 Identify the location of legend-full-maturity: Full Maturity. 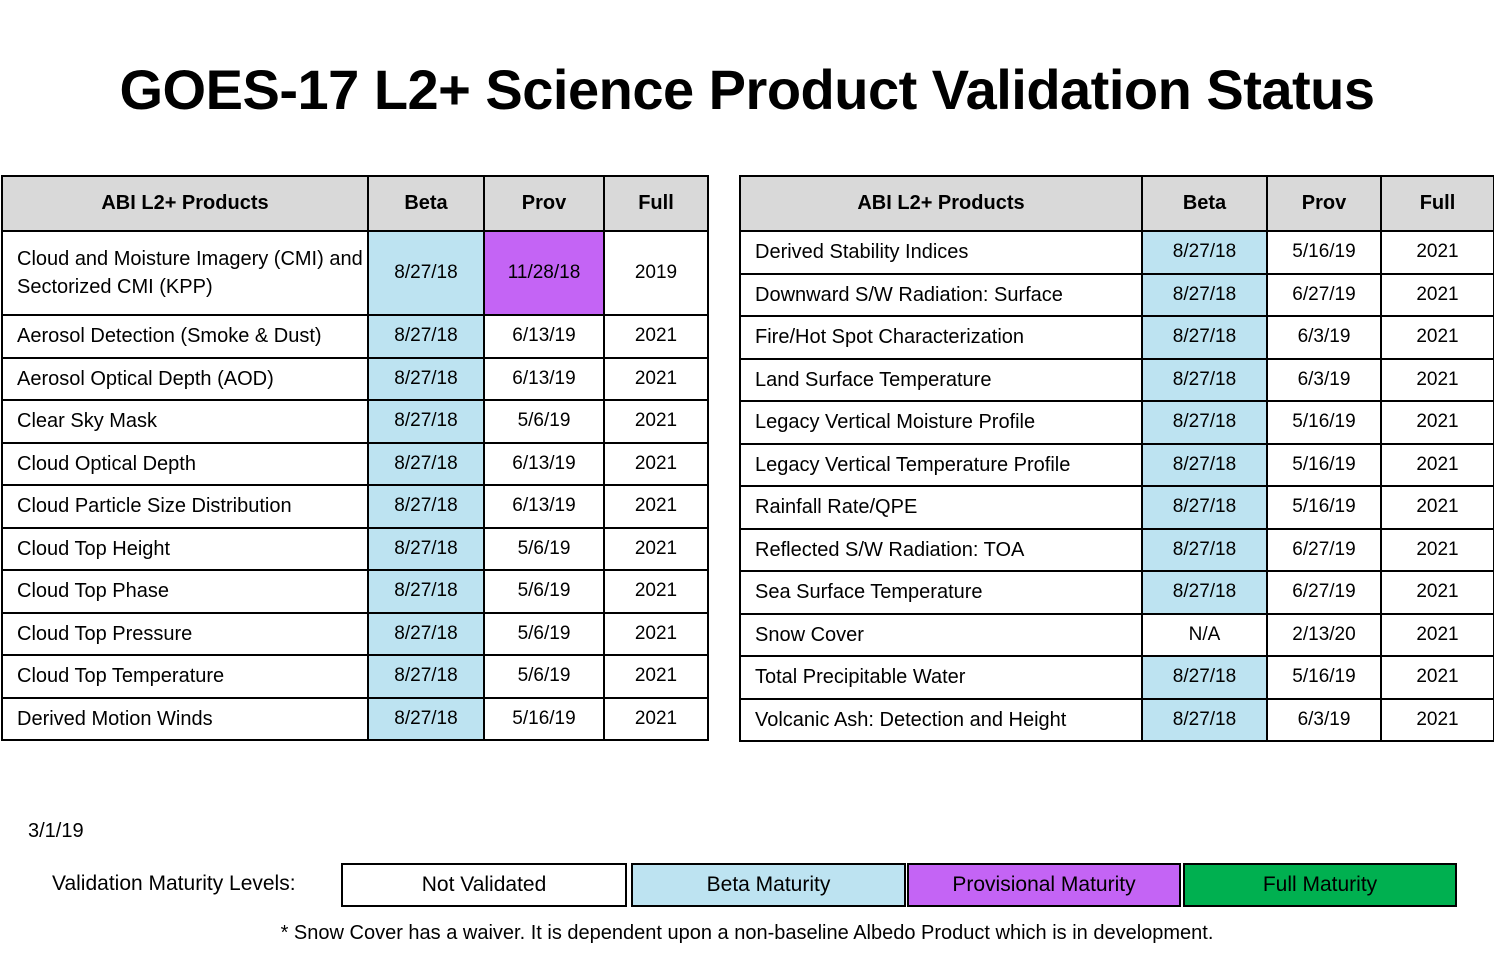
(1320, 885).